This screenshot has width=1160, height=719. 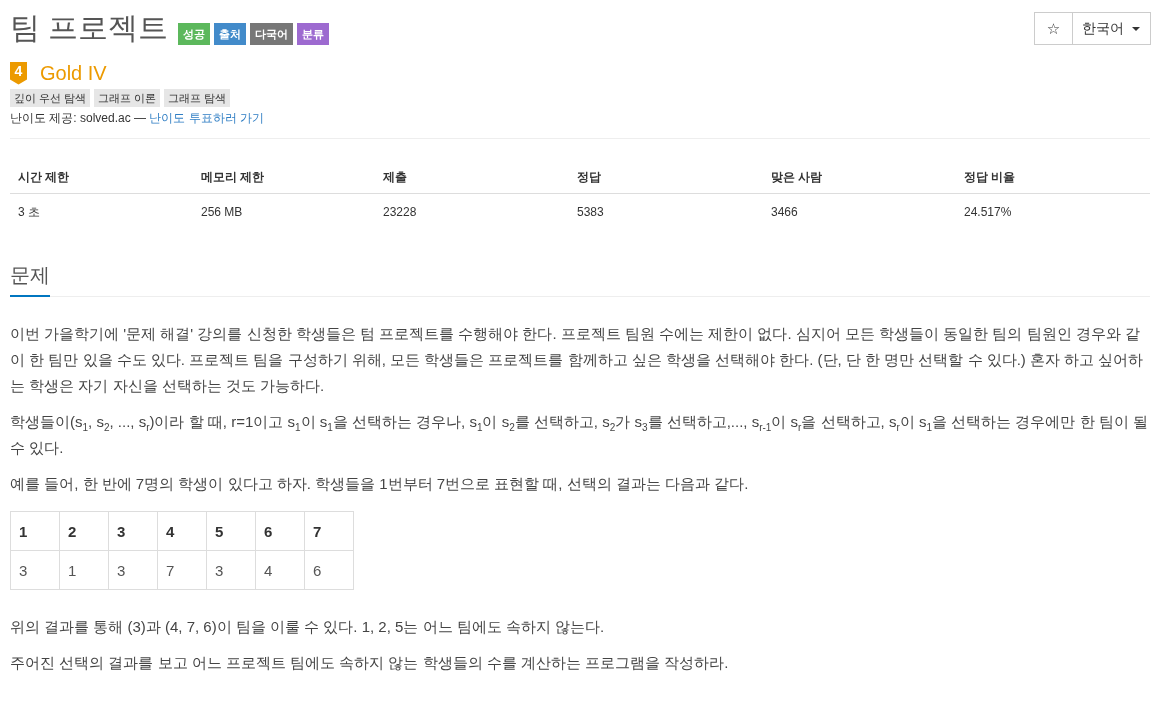 I want to click on table-cell: 3 초, so click(x=101, y=211).